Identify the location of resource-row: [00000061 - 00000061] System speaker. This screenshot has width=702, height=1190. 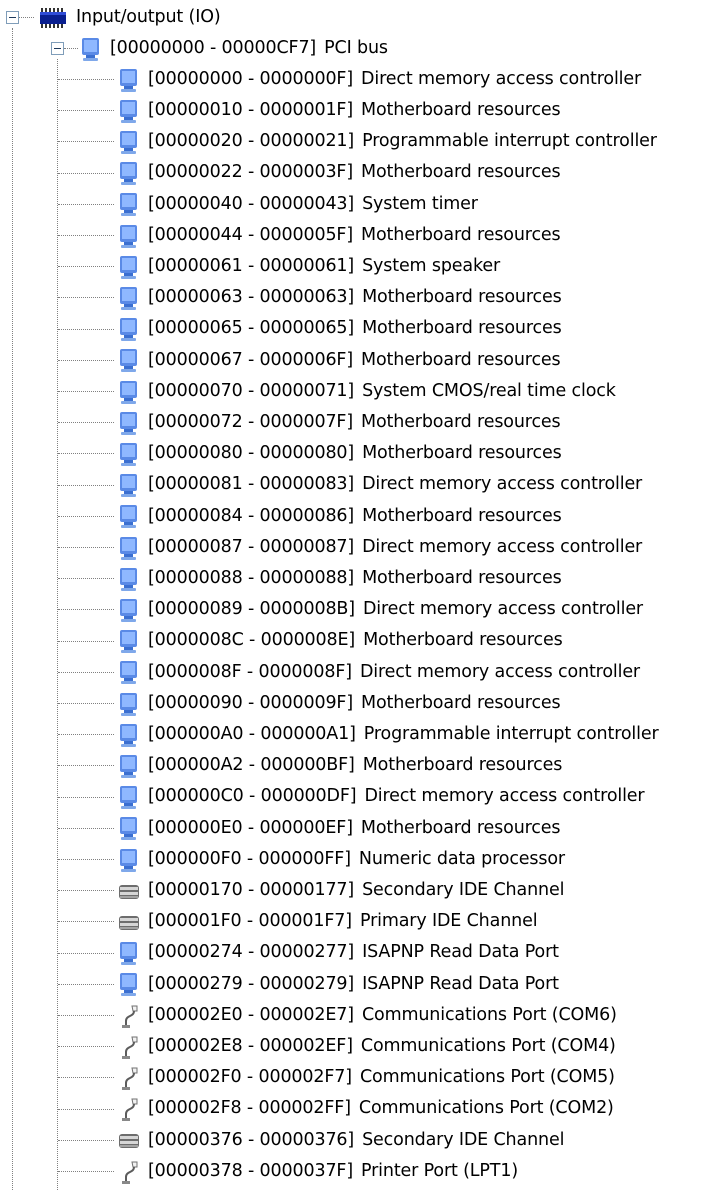
(309, 266).